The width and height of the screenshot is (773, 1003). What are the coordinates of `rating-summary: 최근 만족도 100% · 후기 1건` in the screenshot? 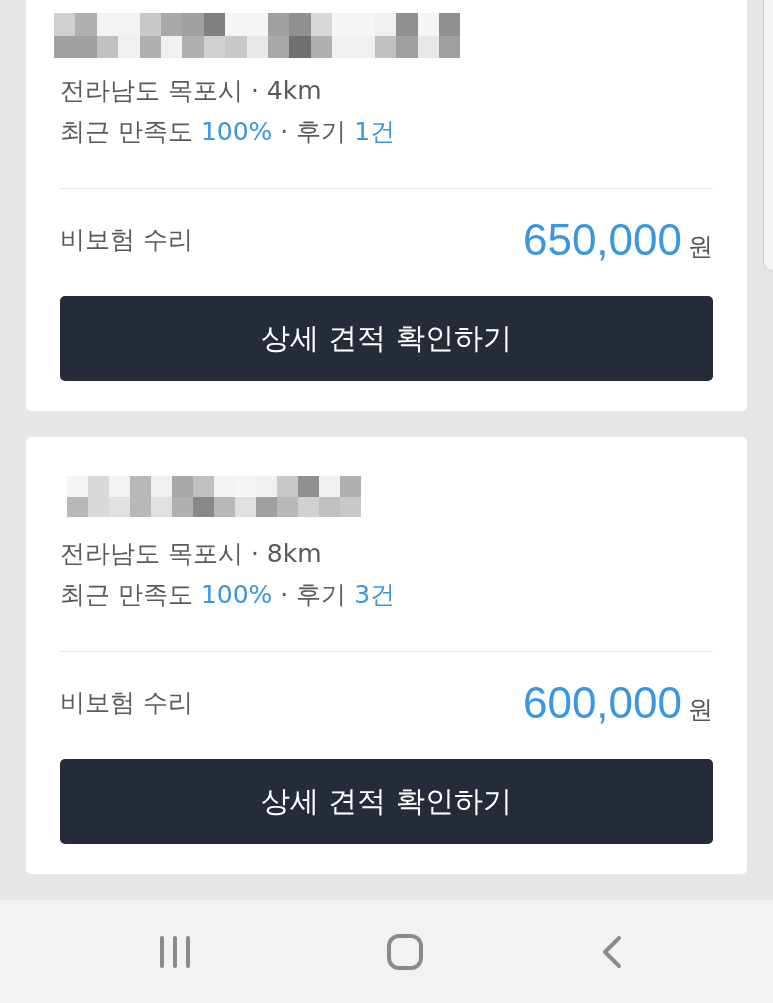 It's located at (228, 132).